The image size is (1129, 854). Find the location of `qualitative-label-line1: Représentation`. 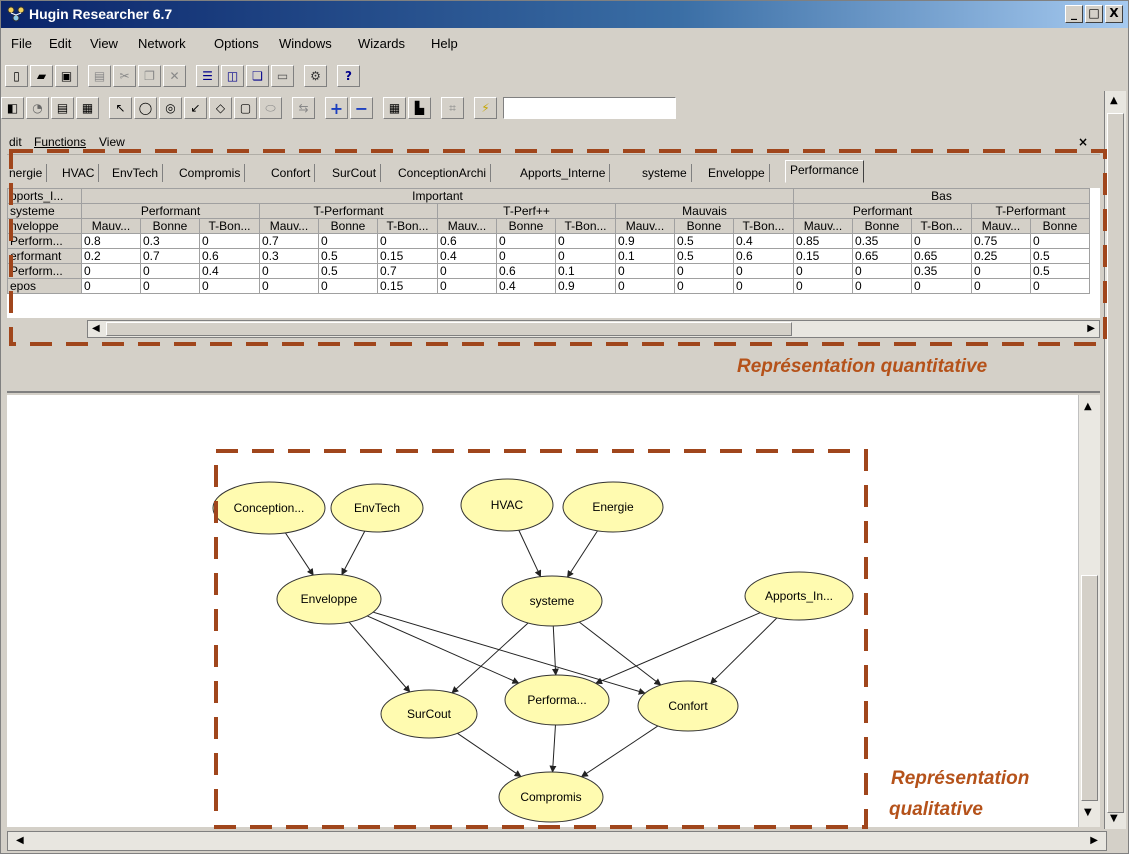

qualitative-label-line1: Représentation is located at coordinates (960, 778).